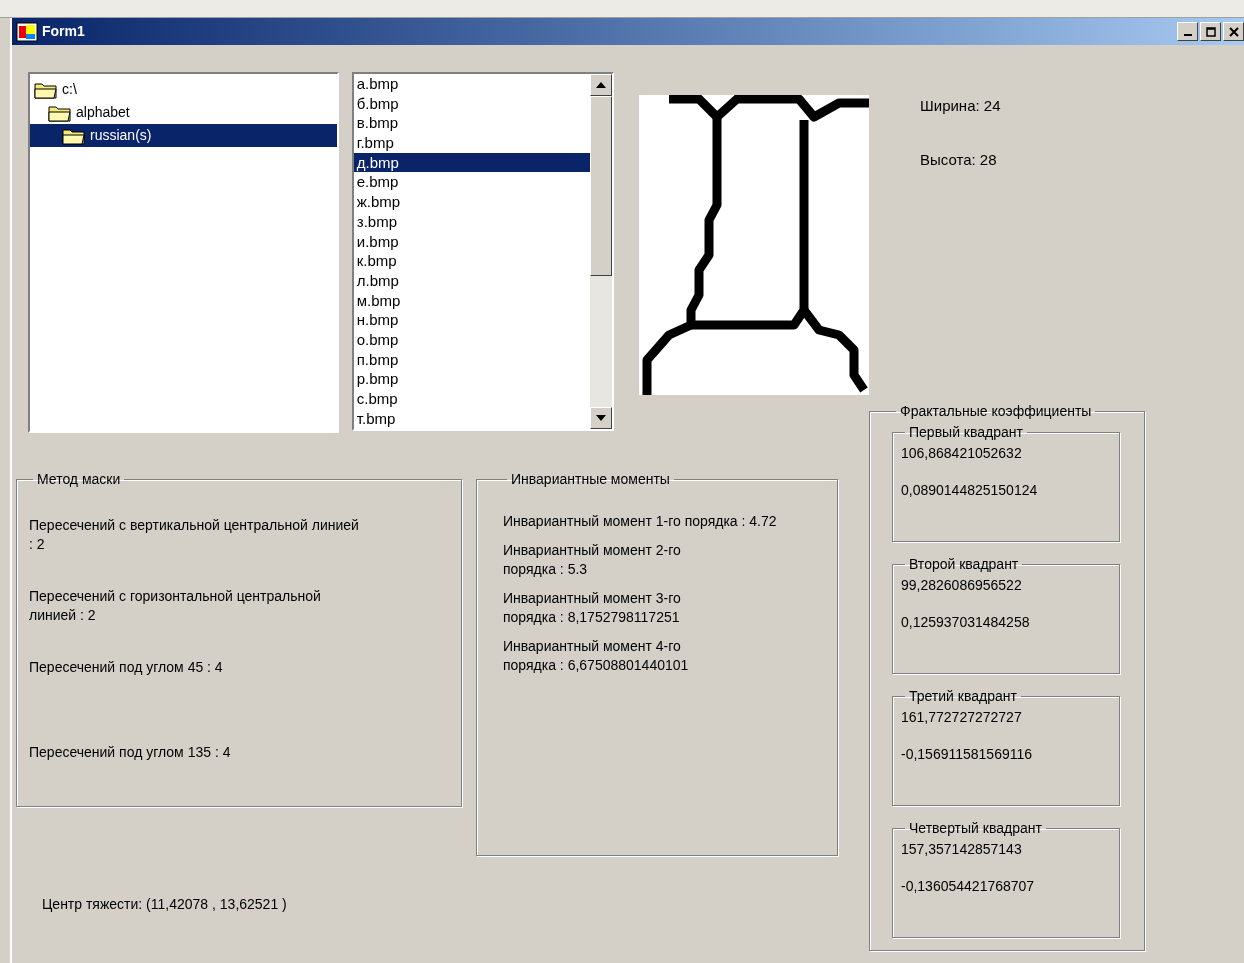 This screenshot has height=963, width=1244. What do you see at coordinates (471, 379) in the screenshot?
I see `file-item: р.bmp` at bounding box center [471, 379].